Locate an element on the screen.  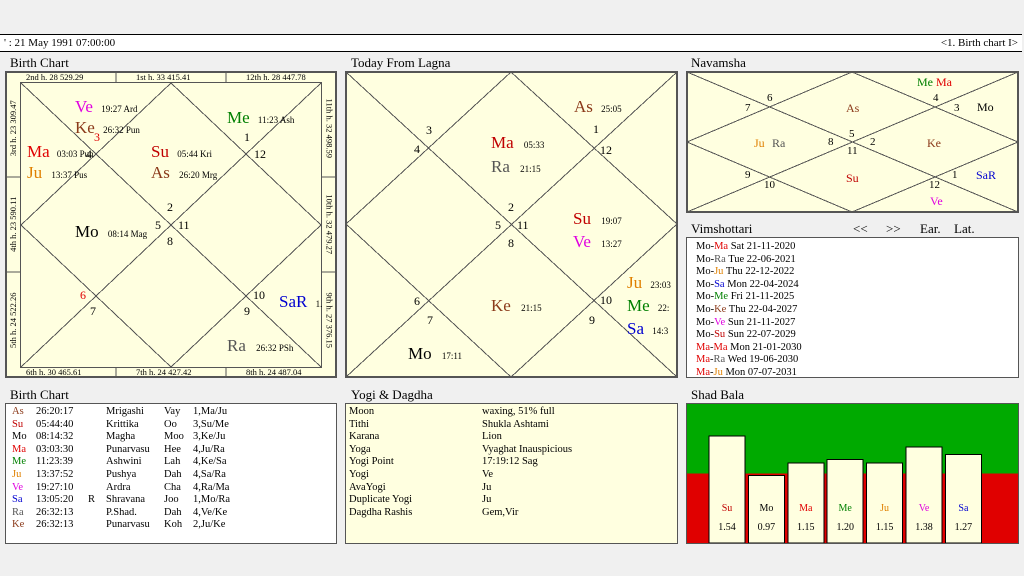
bar-value-label: 1.38 is located at coordinates (924, 527).